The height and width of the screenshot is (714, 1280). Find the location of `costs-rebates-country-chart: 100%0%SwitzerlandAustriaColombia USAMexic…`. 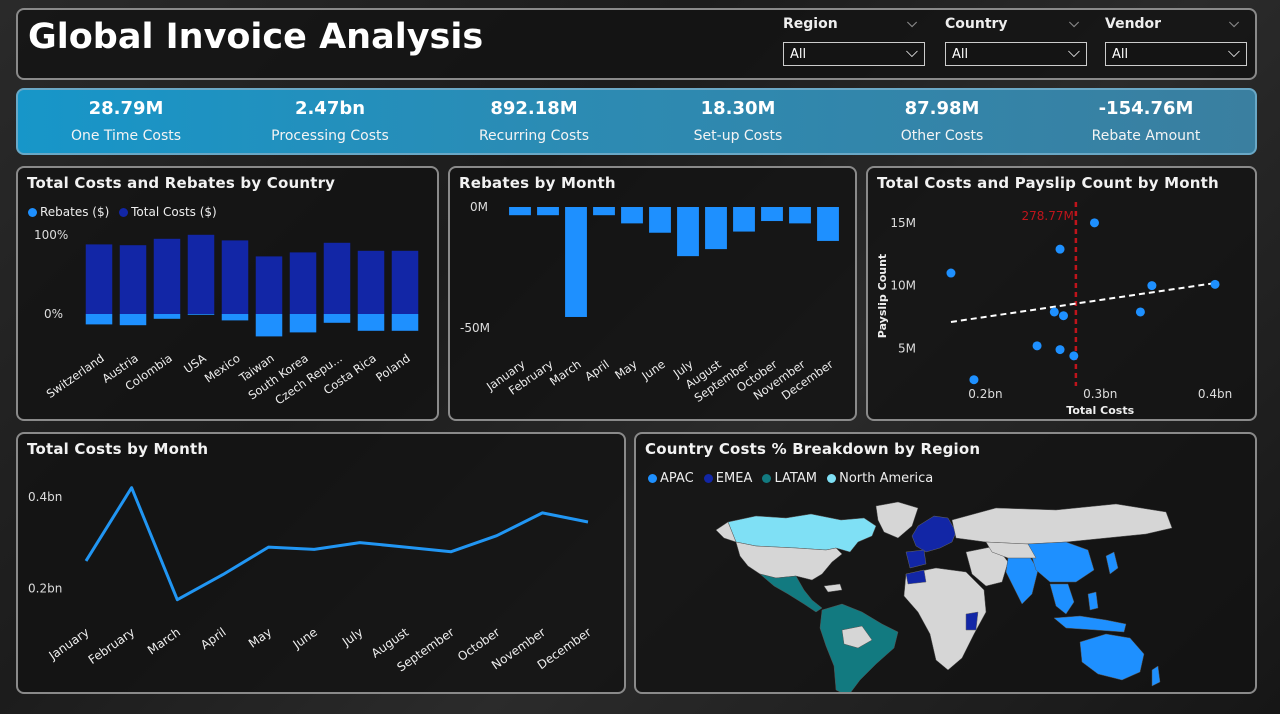

costs-rebates-country-chart: 100%0%SwitzerlandAustriaColombia USAMexic… is located at coordinates (226, 317).